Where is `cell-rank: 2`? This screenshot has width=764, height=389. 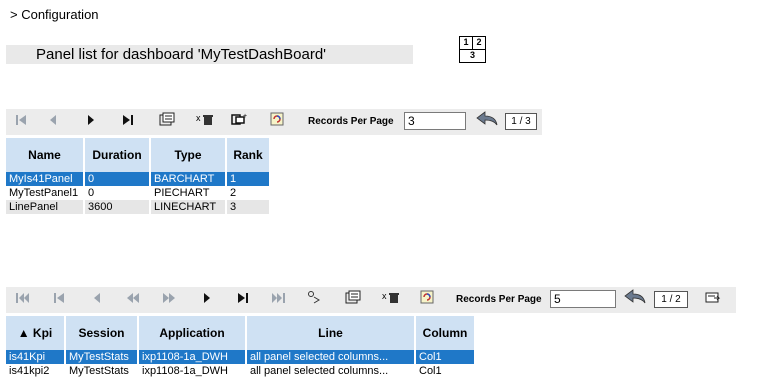
cell-rank: 2 is located at coordinates (248, 193).